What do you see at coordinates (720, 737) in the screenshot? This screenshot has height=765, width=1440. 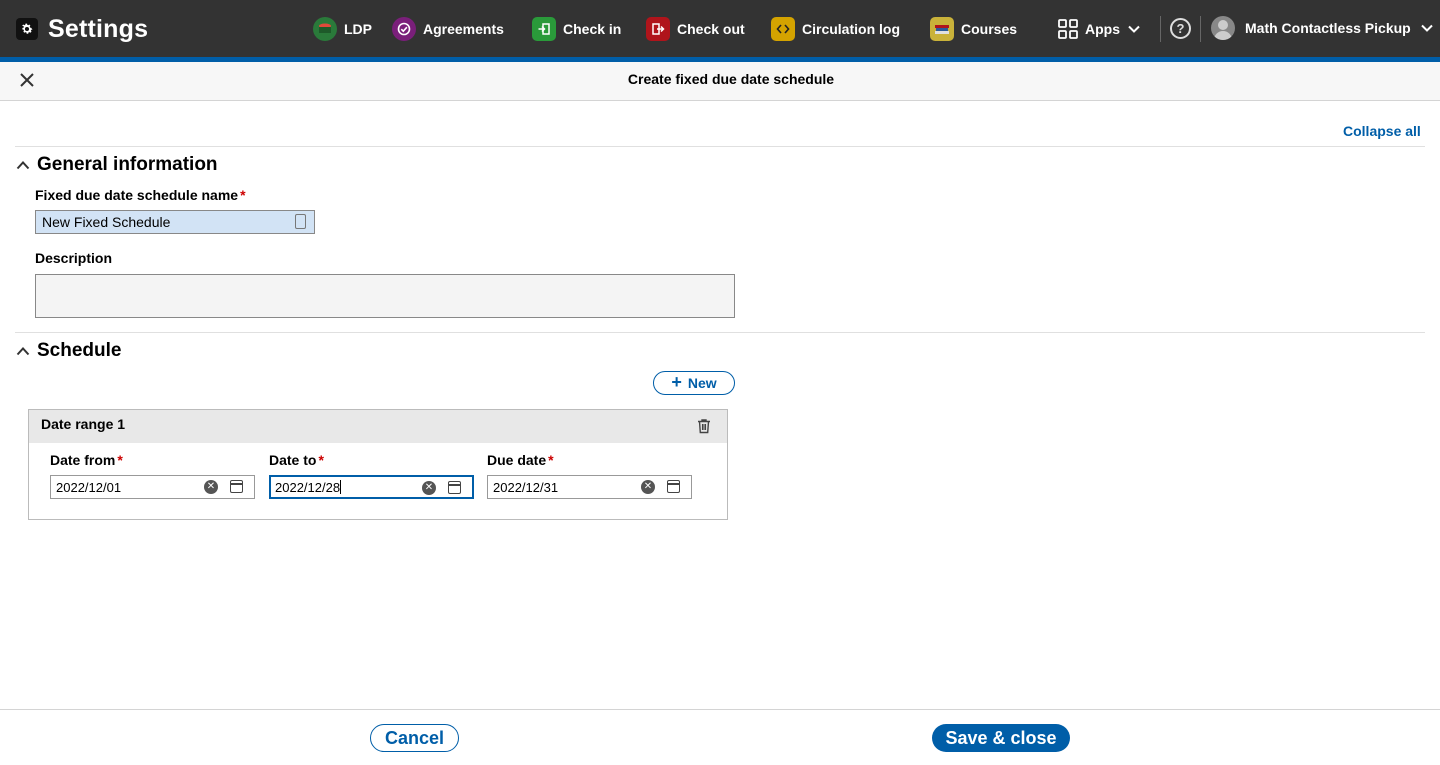 I see `pane-footer: Cancel Save & close` at bounding box center [720, 737].